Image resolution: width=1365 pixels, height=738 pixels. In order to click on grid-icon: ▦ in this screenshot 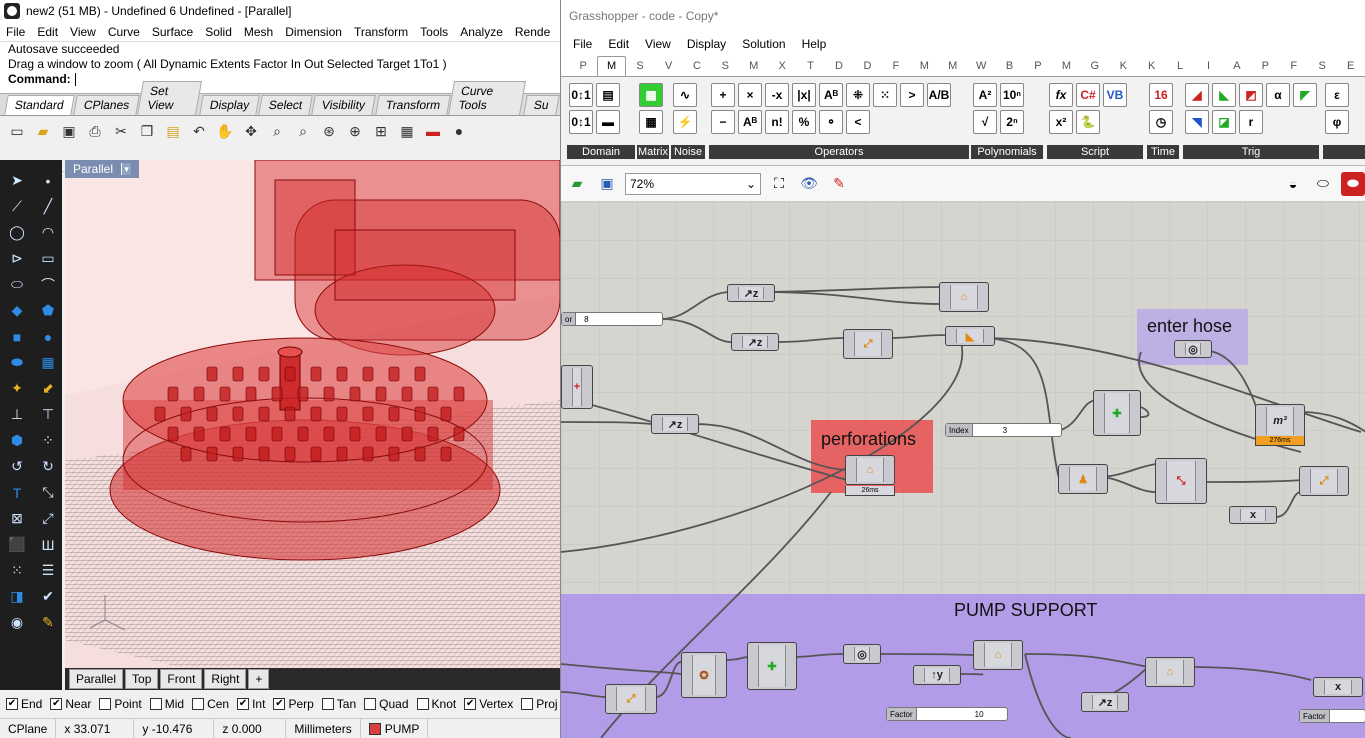, I will do `click(407, 131)`.